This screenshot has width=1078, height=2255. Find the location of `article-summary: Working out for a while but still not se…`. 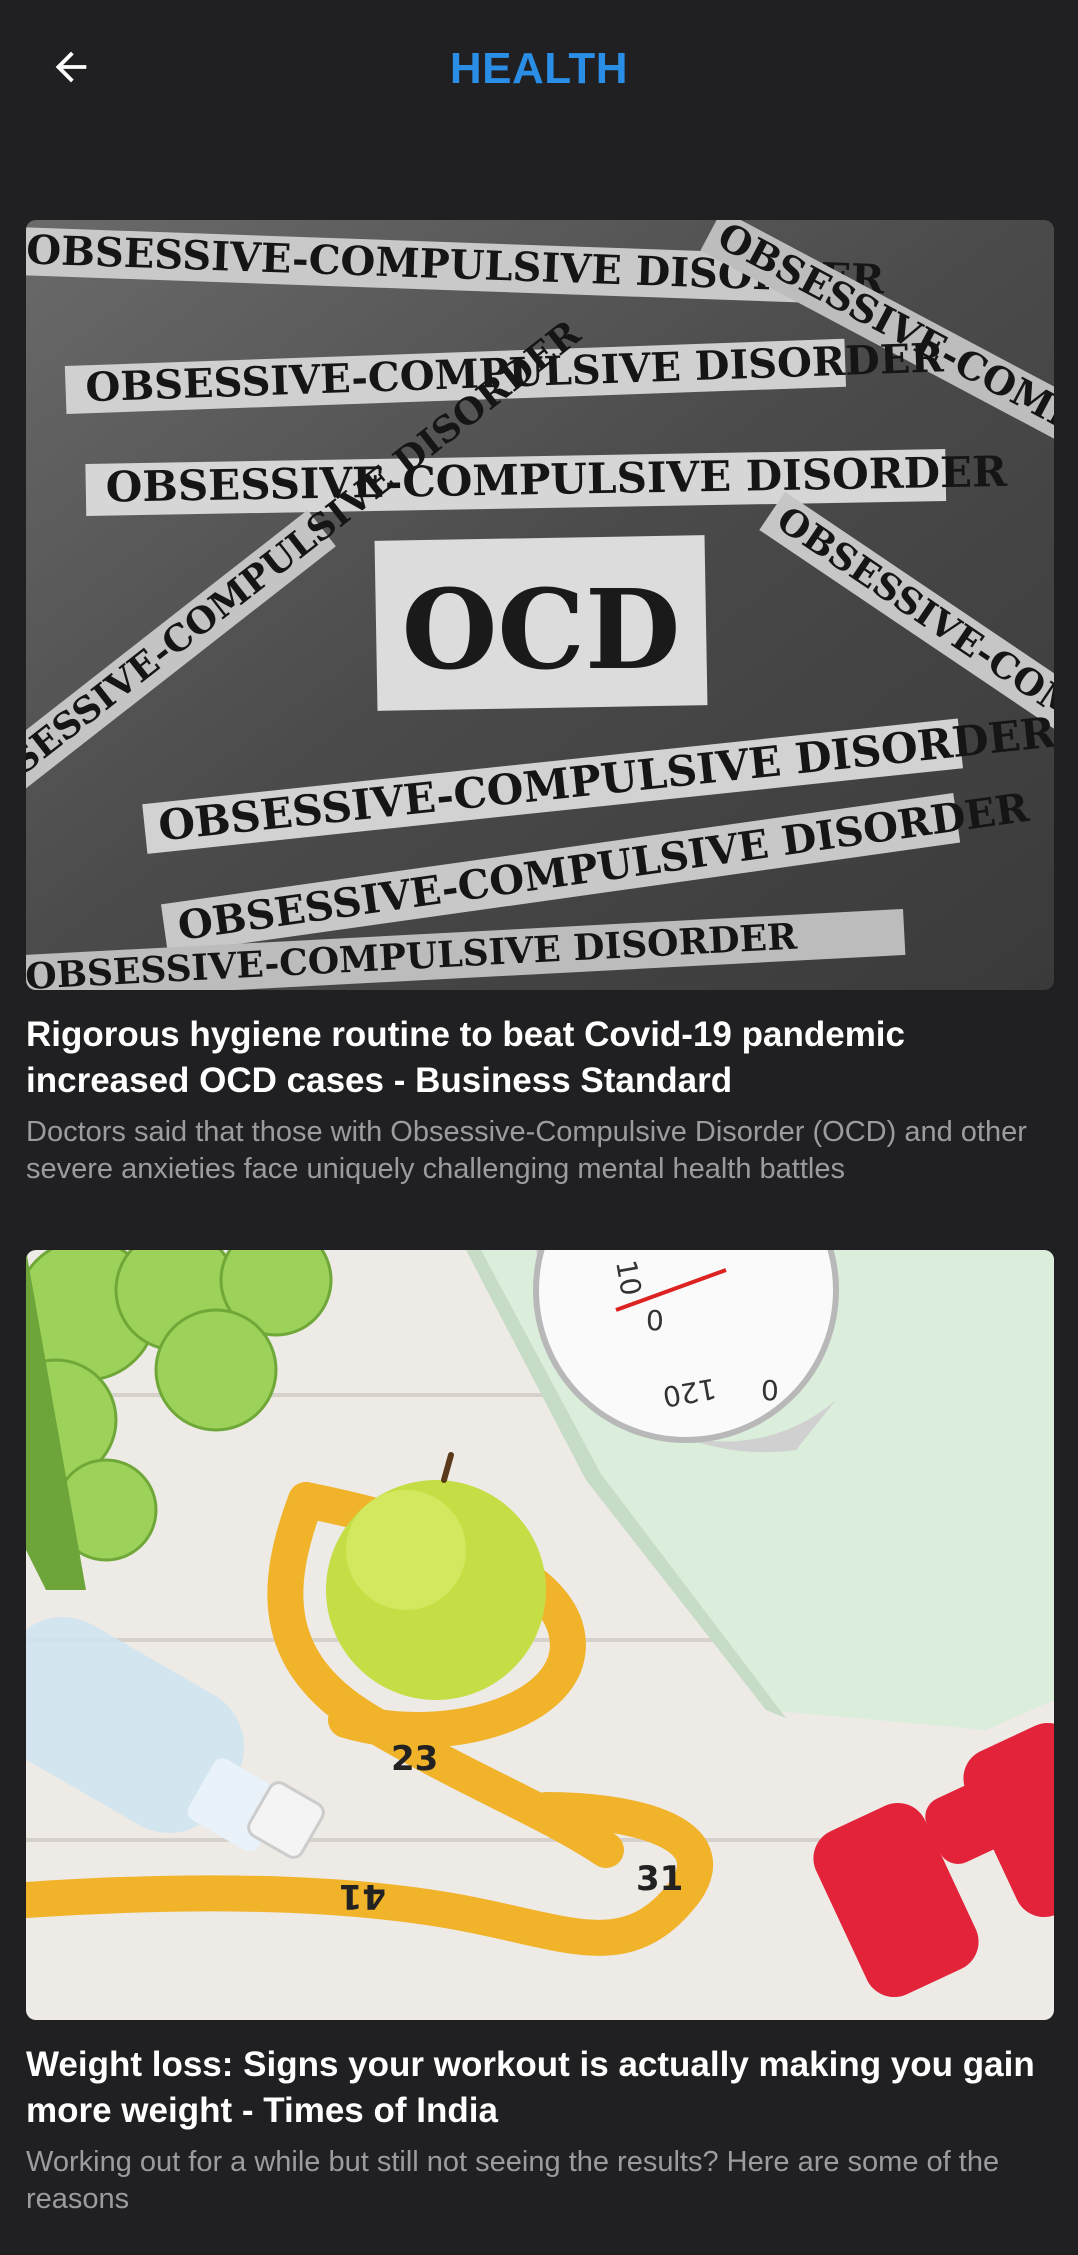

article-summary: Working out for a while but still not se… is located at coordinates (513, 2180).